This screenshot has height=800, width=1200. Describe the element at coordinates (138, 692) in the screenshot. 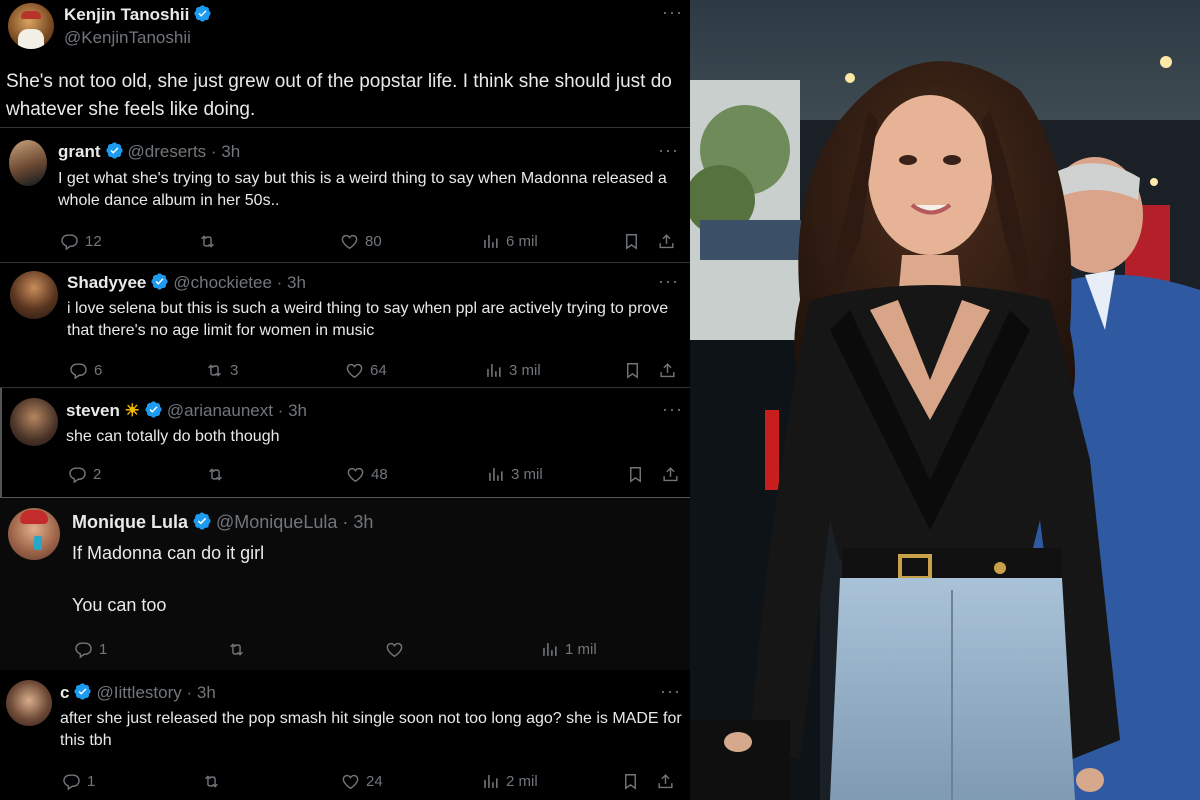

I see `author-handle: @Iittlestory` at that location.